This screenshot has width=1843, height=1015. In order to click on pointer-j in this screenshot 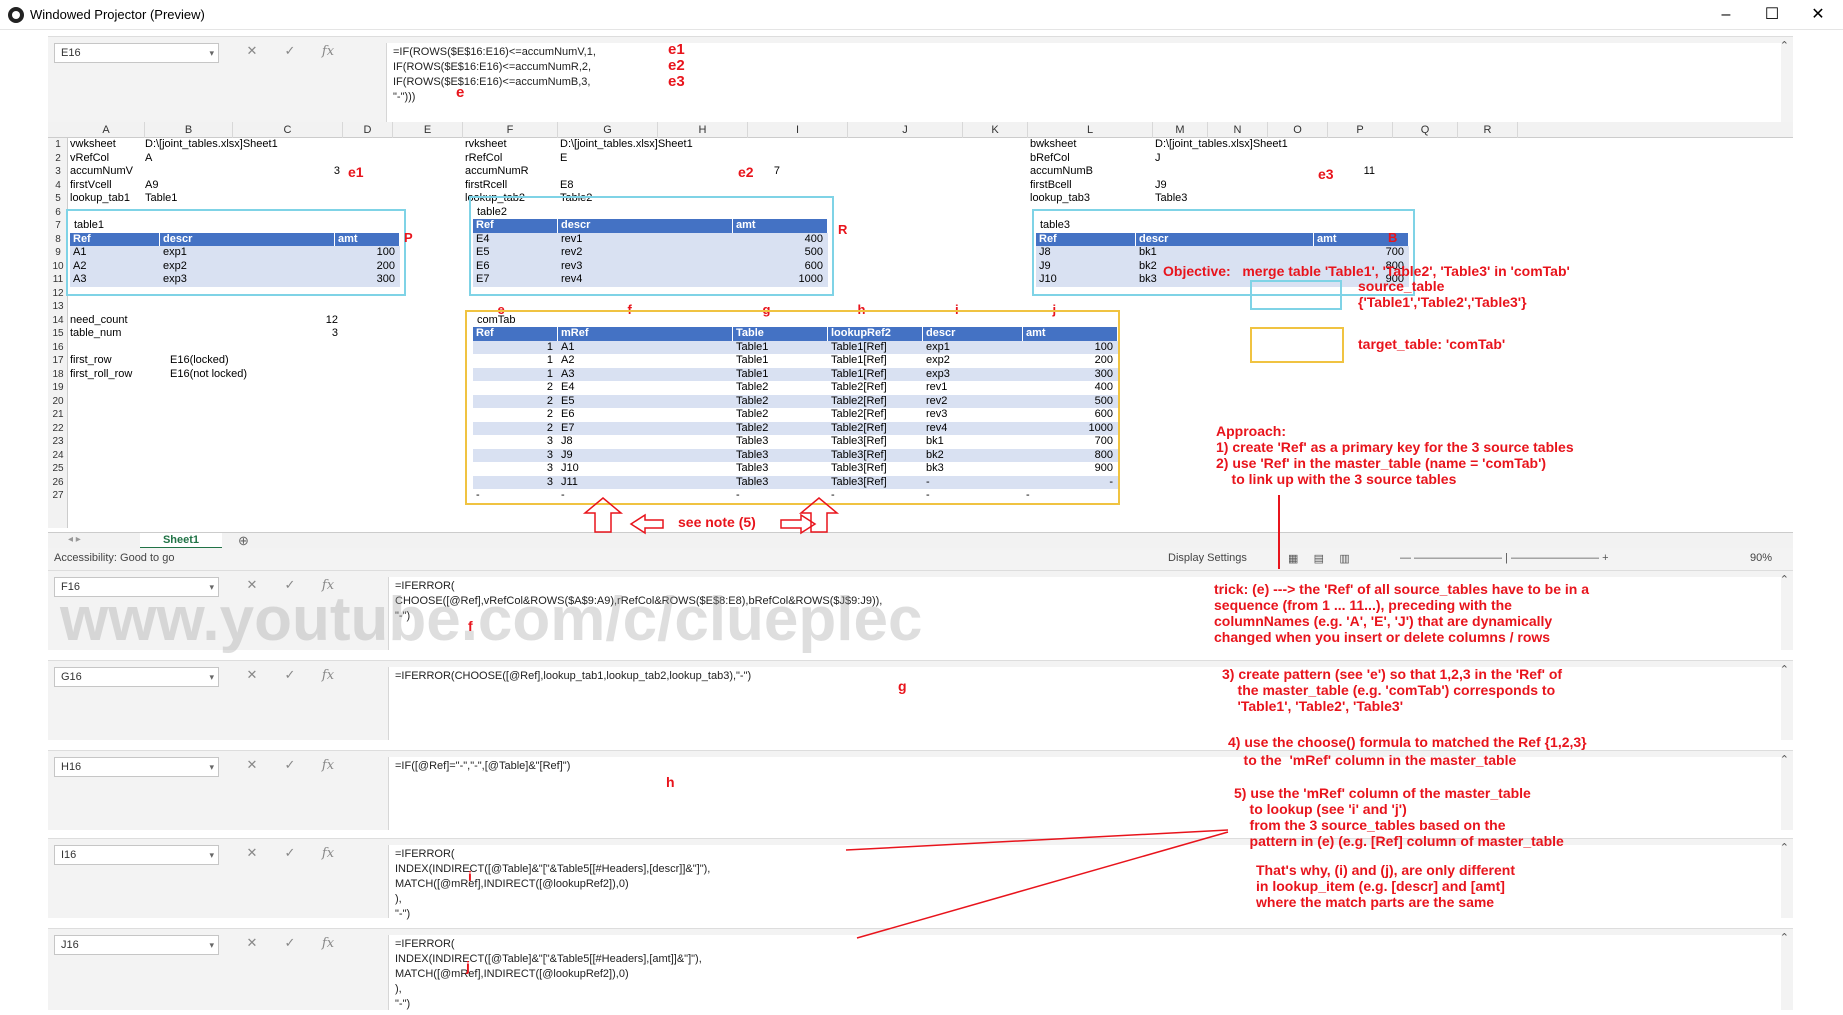, I will do `click(1042, 885)`.